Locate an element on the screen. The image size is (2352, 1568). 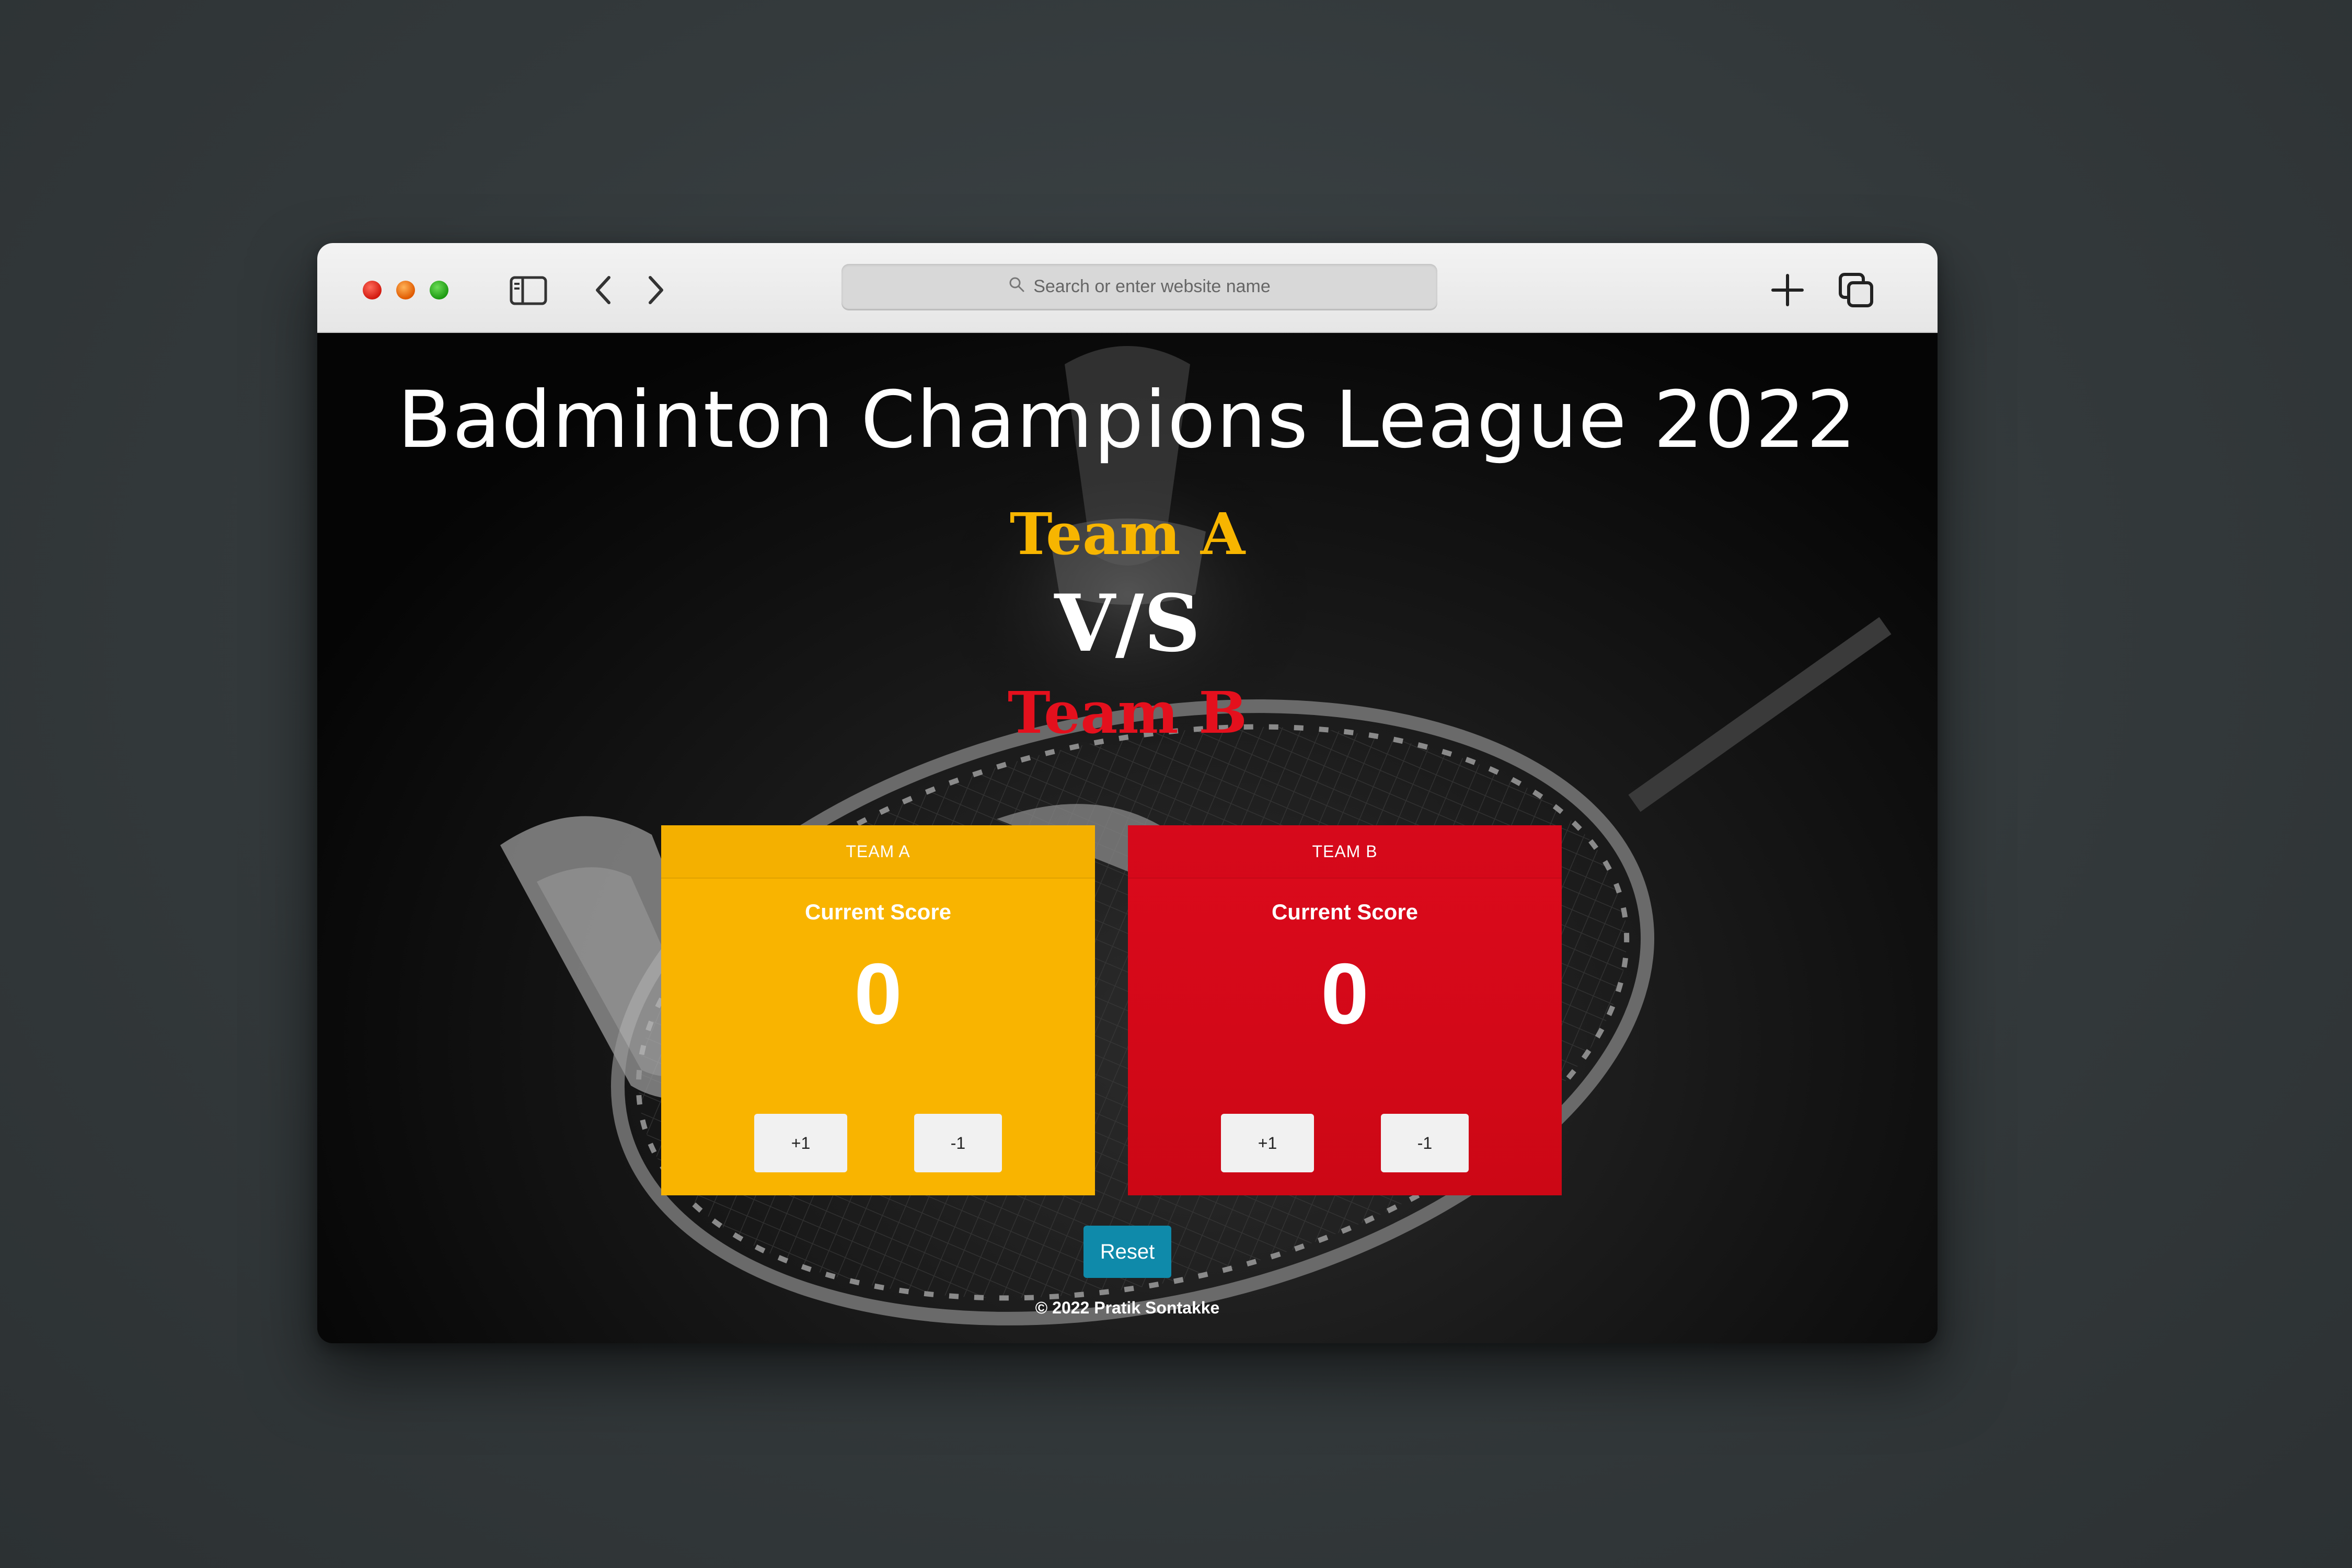
team-b-card: TEAM B Current Score 0 +1 -1 is located at coordinates (1345, 1010).